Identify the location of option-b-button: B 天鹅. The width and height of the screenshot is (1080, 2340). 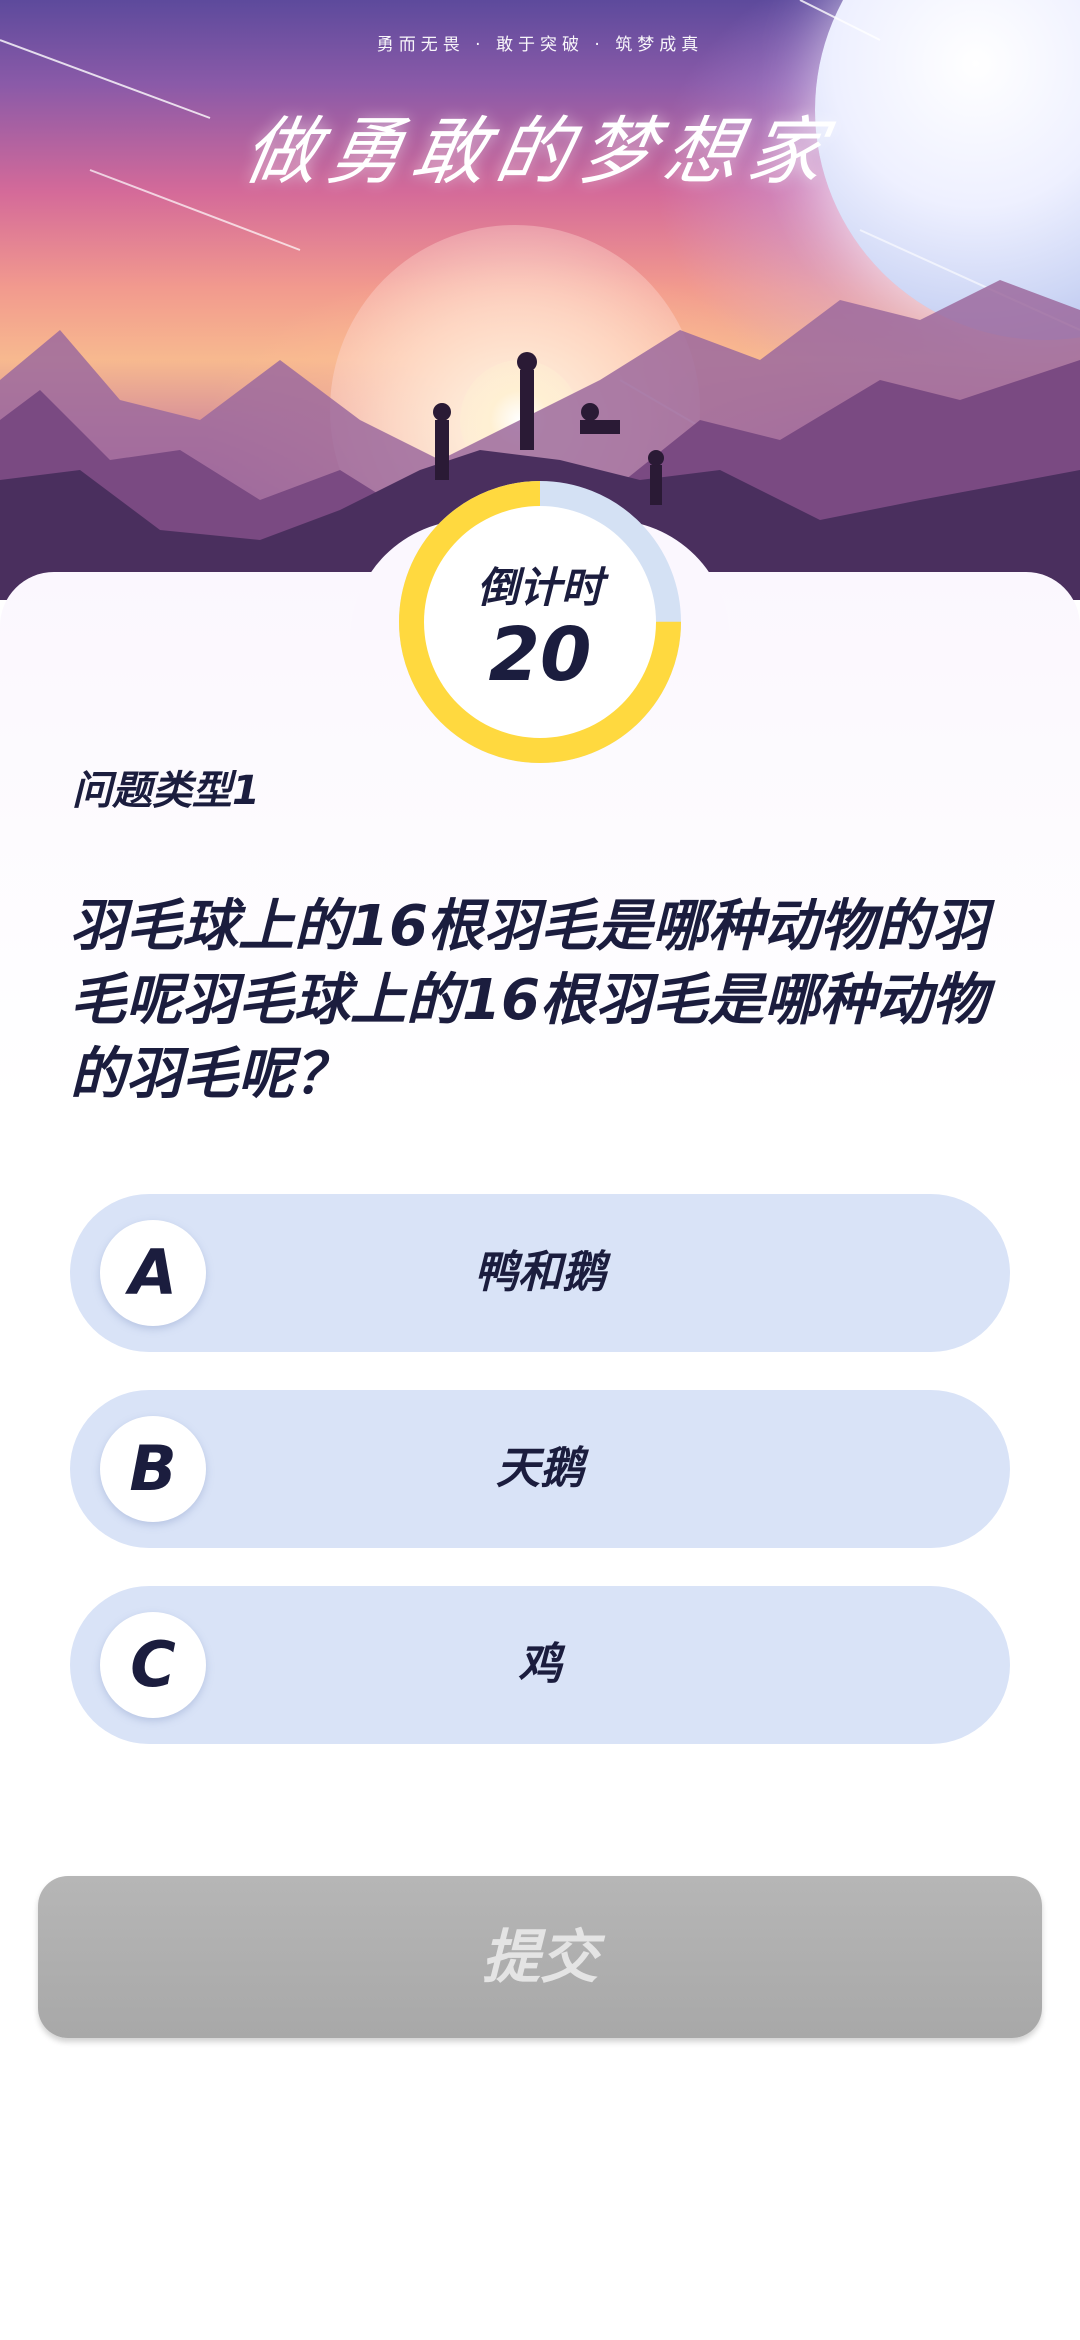
(540, 1469).